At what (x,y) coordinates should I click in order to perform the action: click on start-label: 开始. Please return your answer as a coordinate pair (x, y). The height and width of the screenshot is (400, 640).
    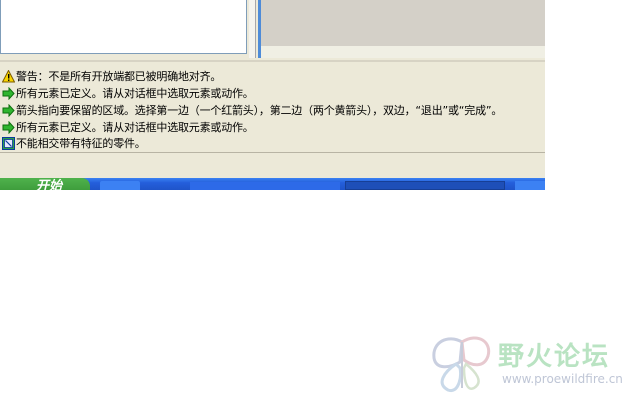
    Looking at the image, I should click on (49, 184).